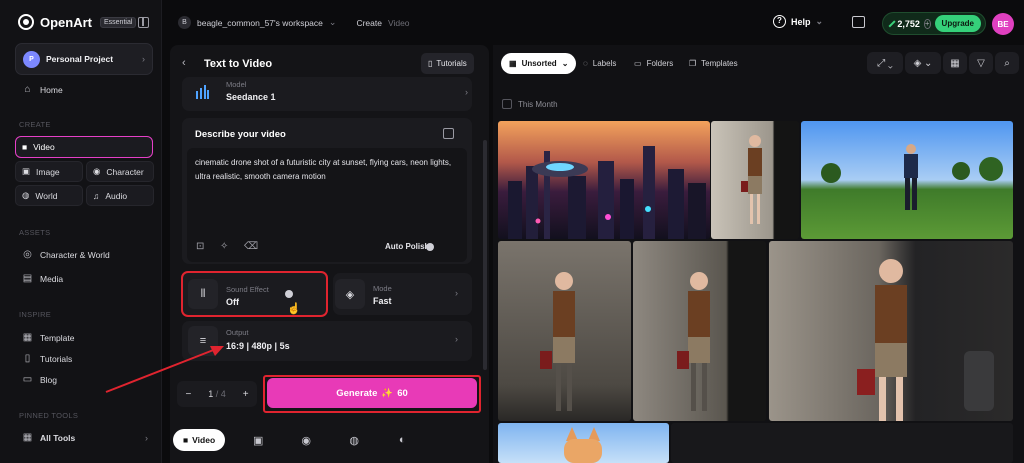 The width and height of the screenshot is (1024, 463). Describe the element at coordinates (660, 63) in the screenshot. I see `folders-label: Folders` at that location.